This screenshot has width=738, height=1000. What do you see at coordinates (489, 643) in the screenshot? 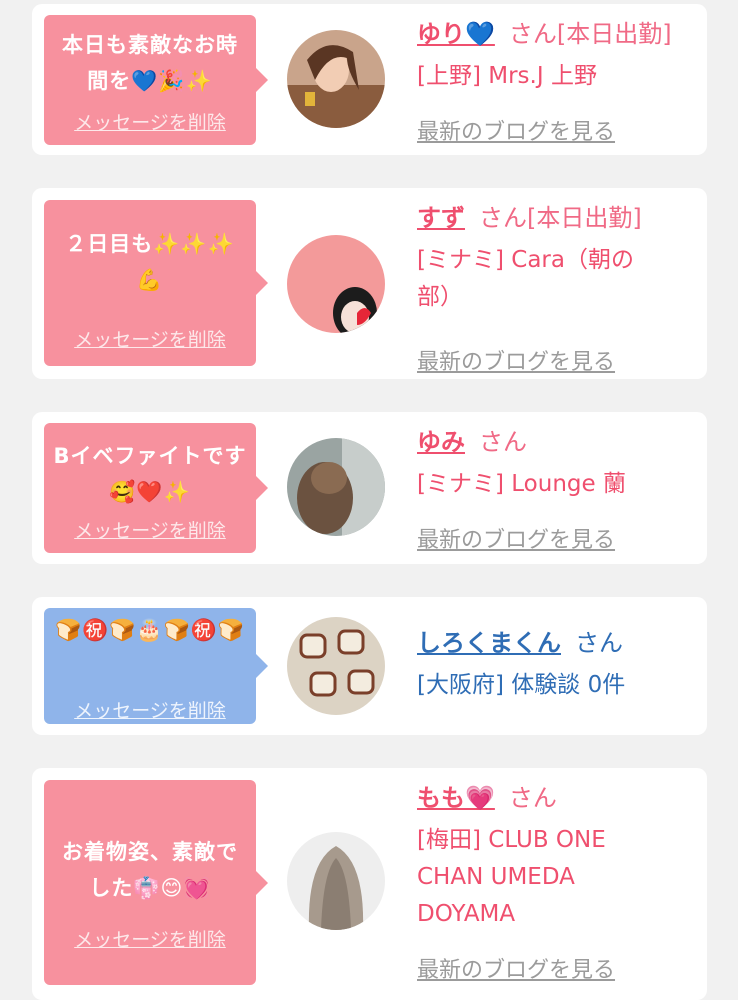
I see `cast-name-link: しろくまくん` at bounding box center [489, 643].